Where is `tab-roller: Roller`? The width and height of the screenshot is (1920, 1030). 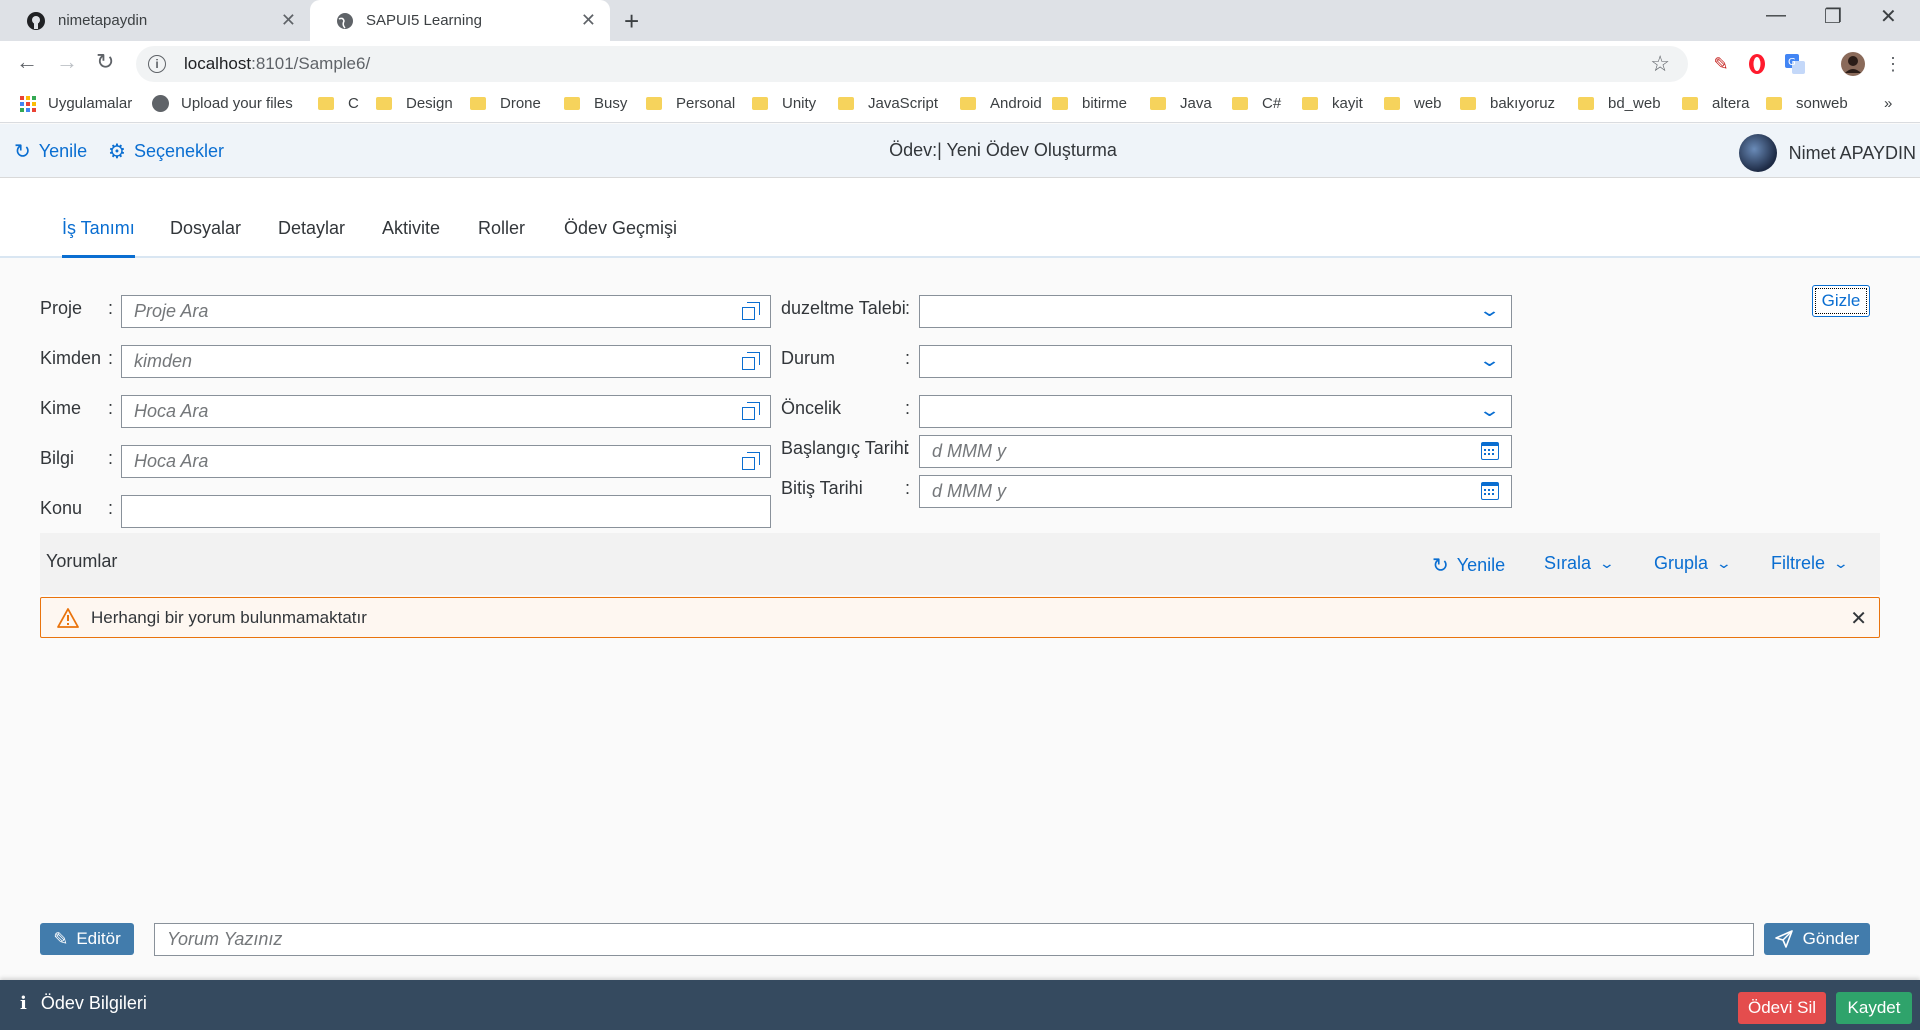 tab-roller: Roller is located at coordinates (501, 238).